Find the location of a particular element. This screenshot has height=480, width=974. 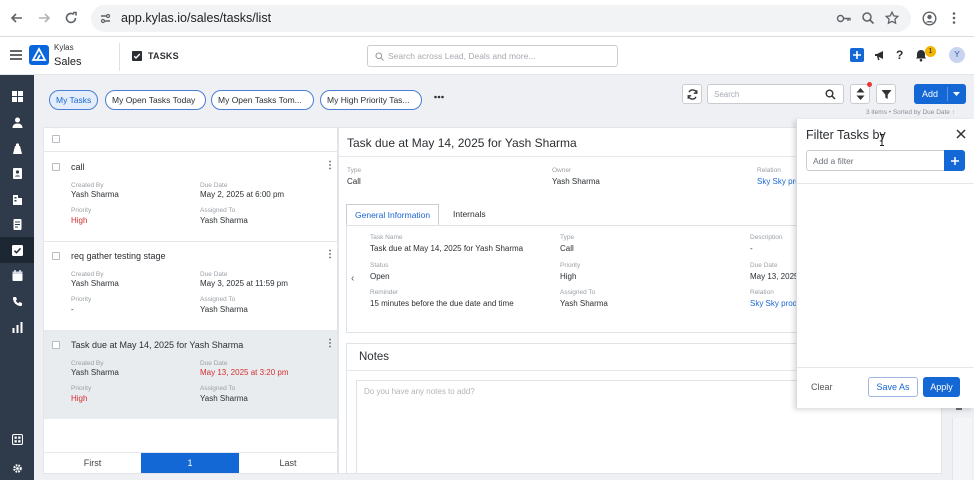

filter-pill-open-today: My Open Tasks Today is located at coordinates (155, 100).